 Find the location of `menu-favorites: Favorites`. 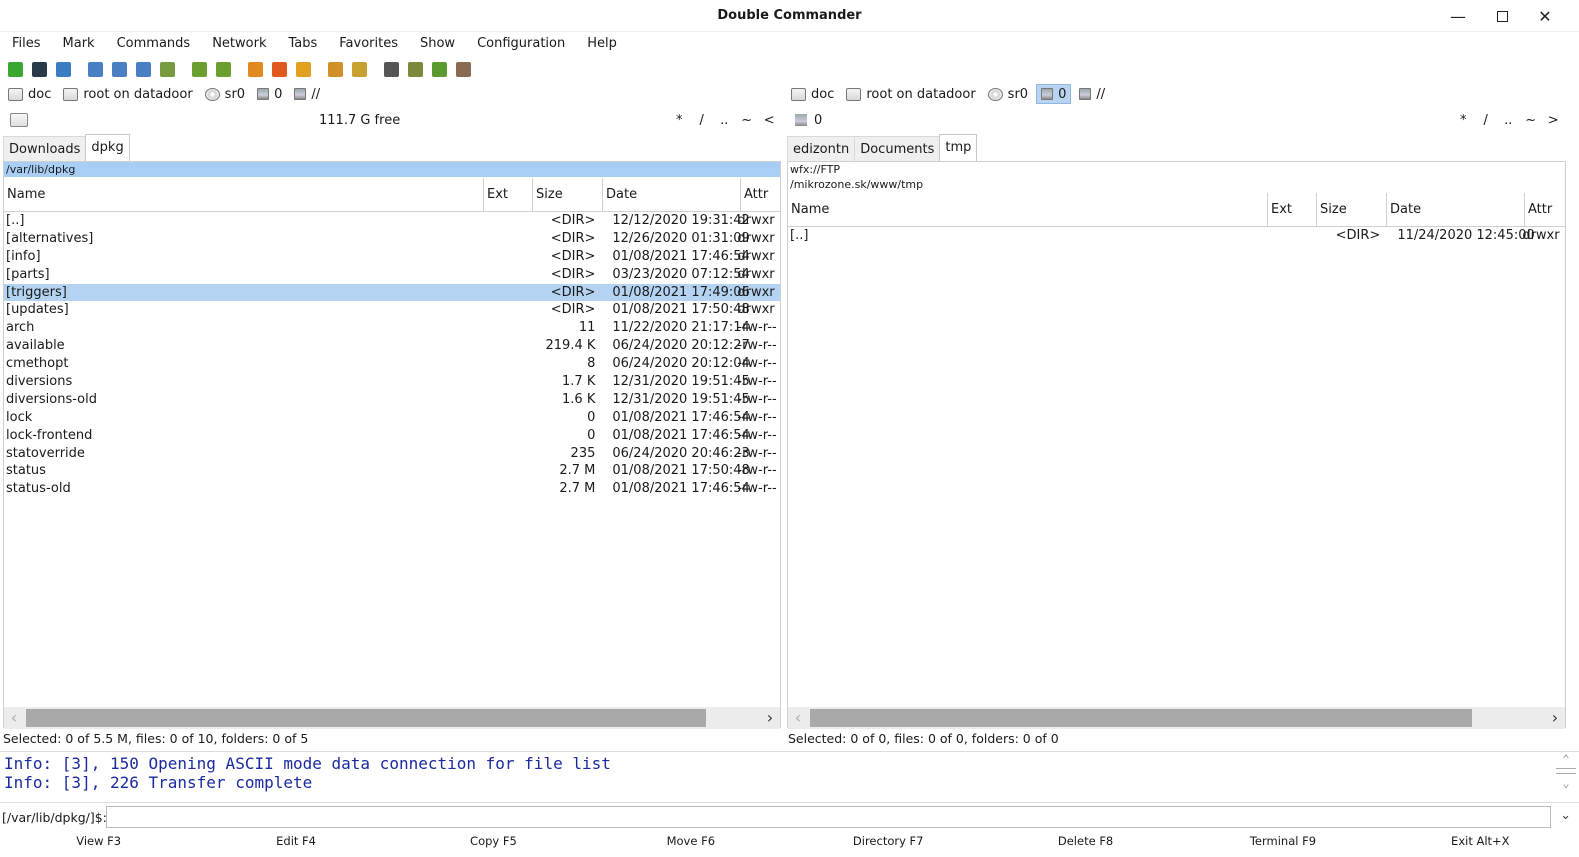

menu-favorites: Favorites is located at coordinates (366, 45).